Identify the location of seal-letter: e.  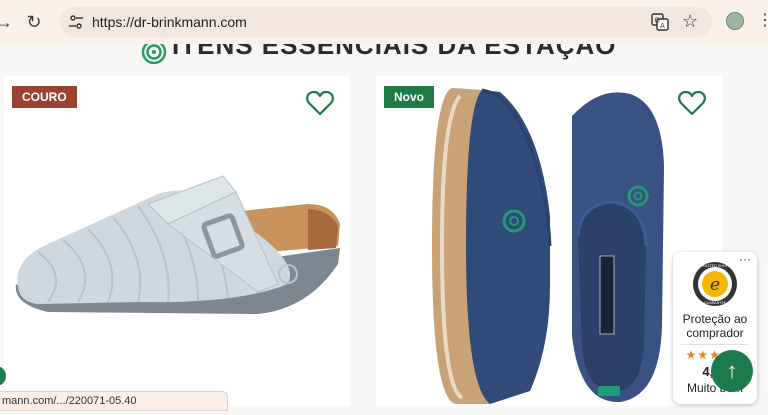
(715, 285).